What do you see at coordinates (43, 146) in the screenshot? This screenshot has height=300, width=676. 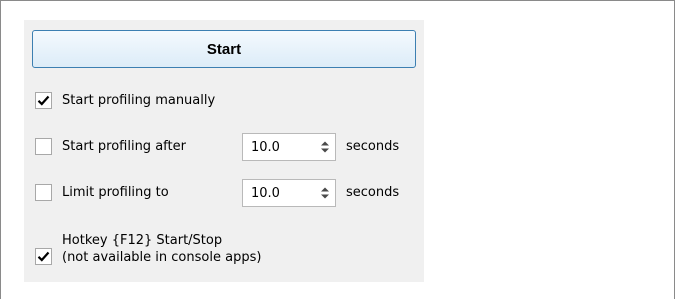 I see `start-after-checkbox` at bounding box center [43, 146].